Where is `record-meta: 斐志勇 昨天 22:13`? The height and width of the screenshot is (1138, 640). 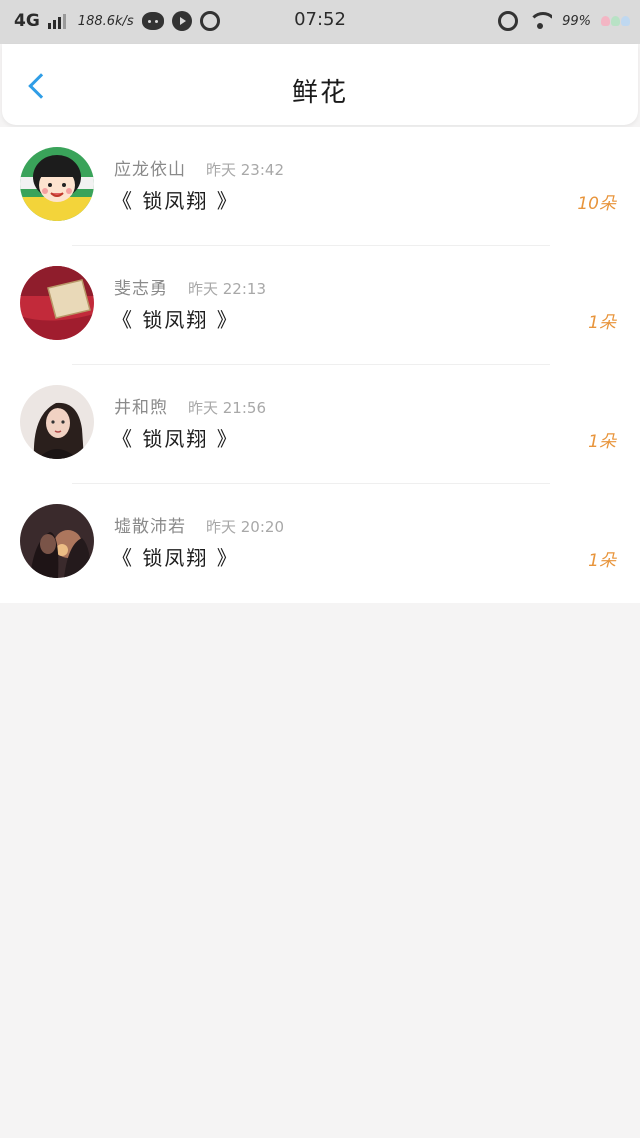
record-meta: 斐志勇 昨天 22:13 is located at coordinates (190, 286).